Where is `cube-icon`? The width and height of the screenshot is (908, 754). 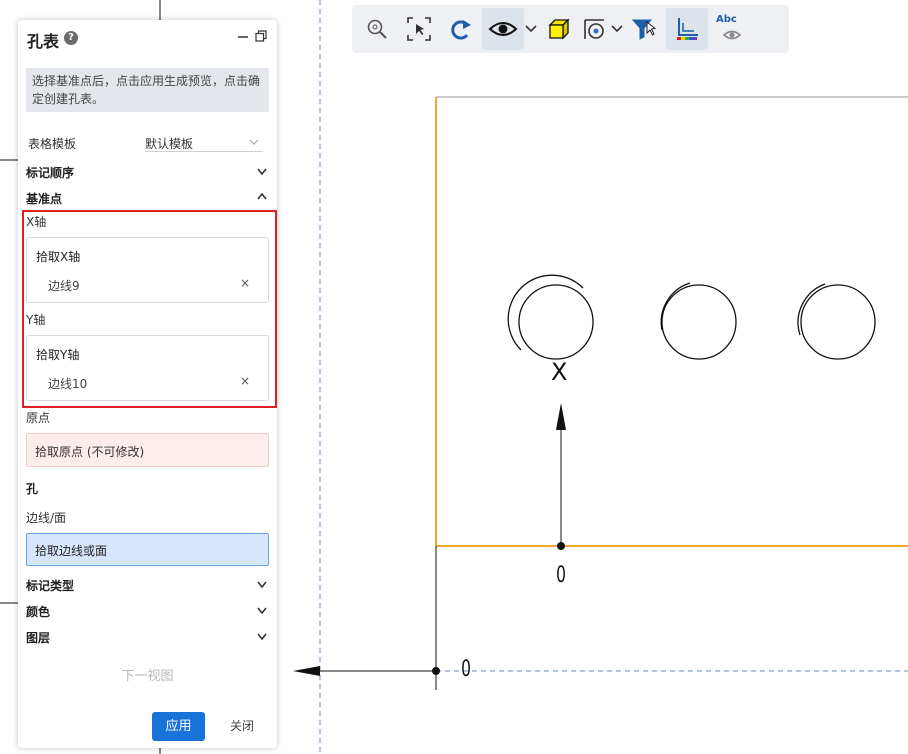
cube-icon is located at coordinates (559, 29).